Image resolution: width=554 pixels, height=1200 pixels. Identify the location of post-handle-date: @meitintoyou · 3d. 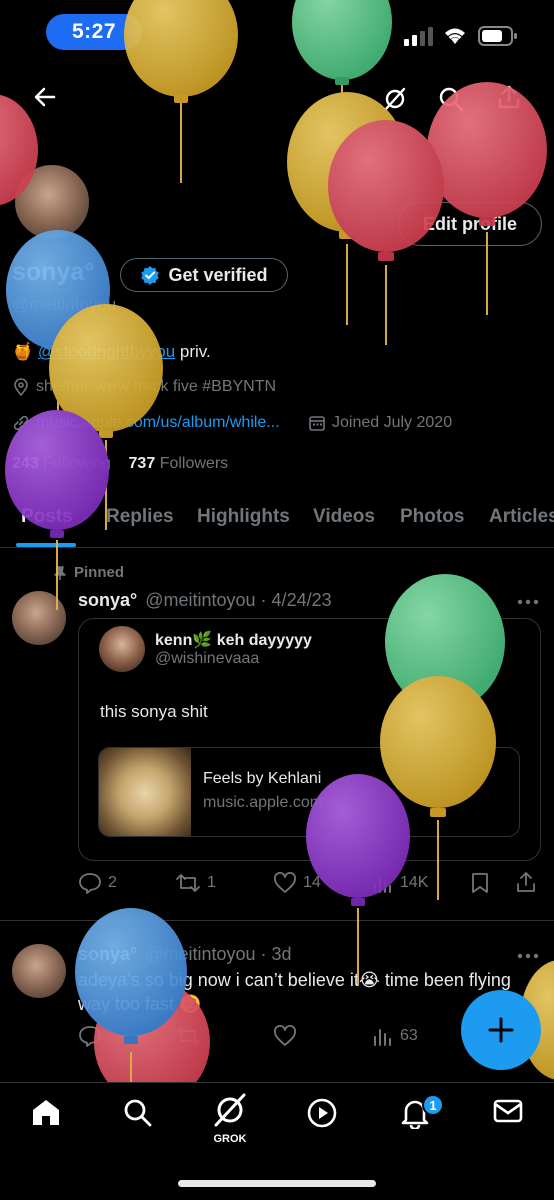
(218, 954).